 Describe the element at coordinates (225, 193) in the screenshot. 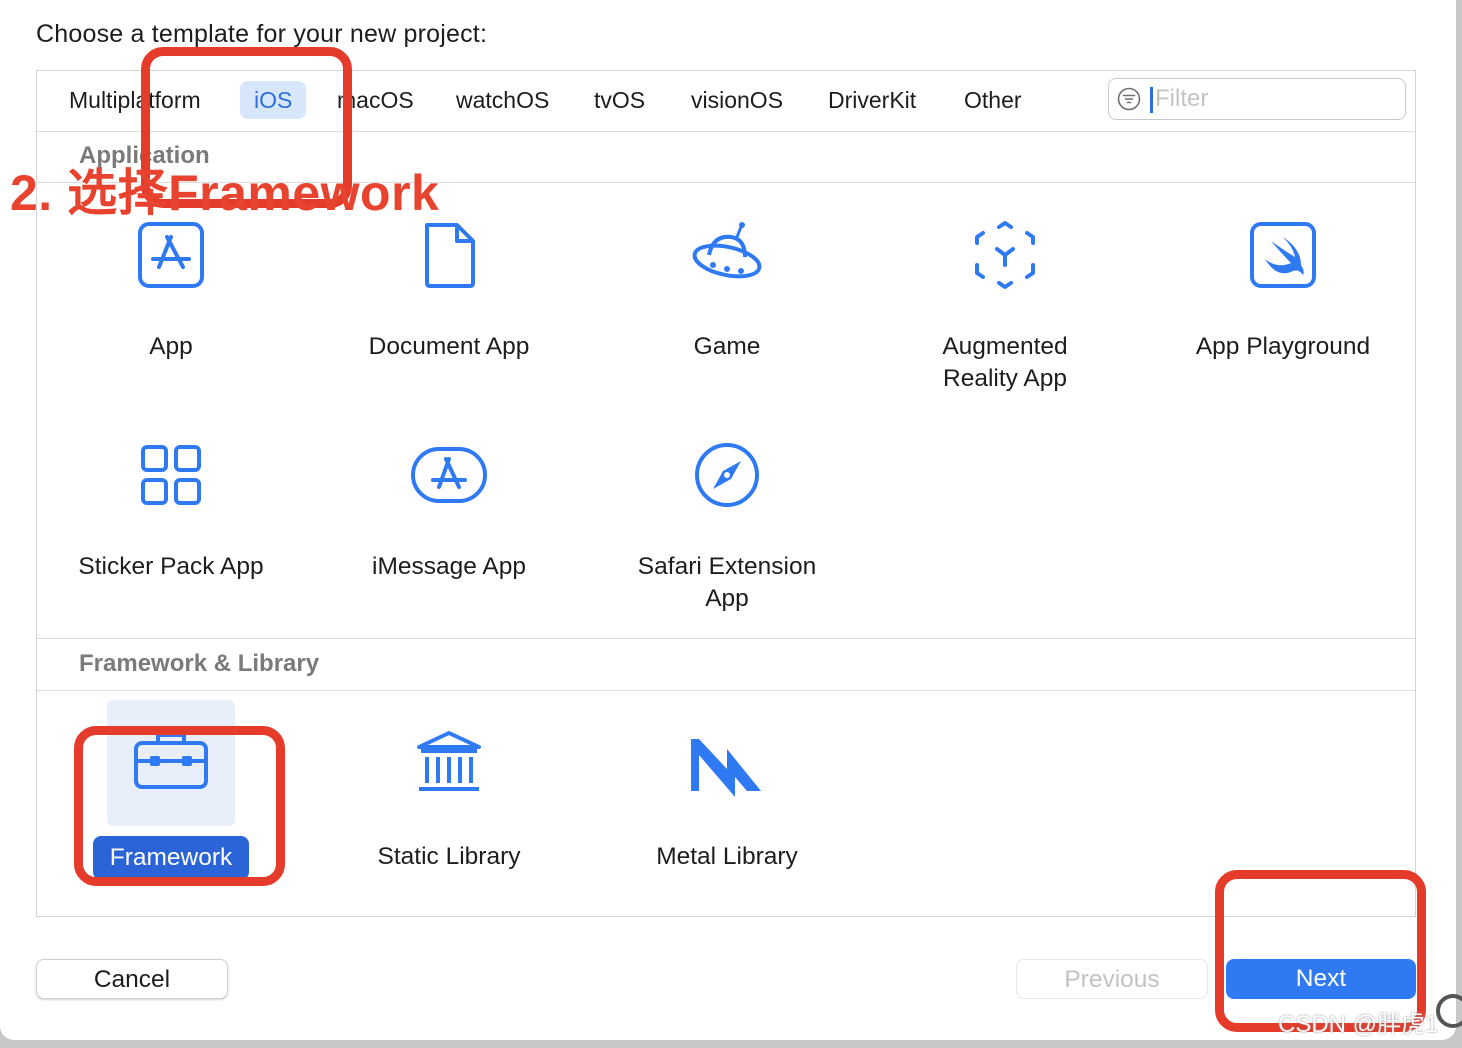

I see `annotation-text: 2. 选择Framework` at that location.